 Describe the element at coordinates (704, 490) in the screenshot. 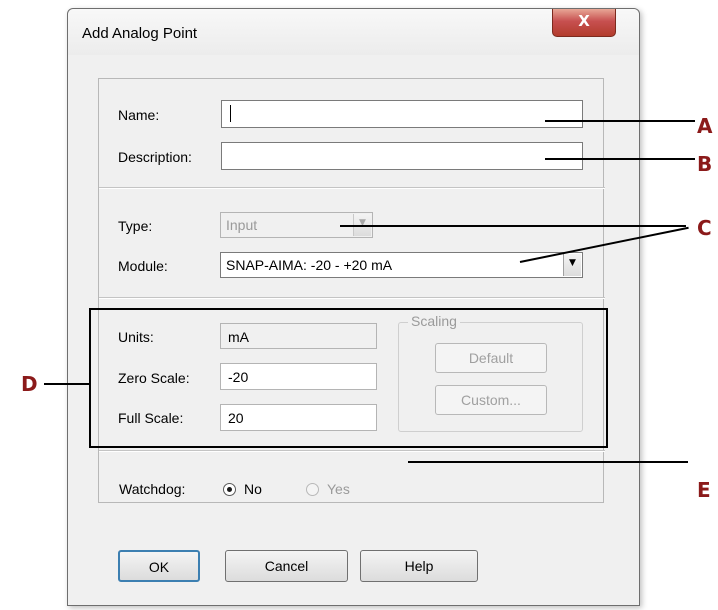

I see `callout-e: E` at that location.